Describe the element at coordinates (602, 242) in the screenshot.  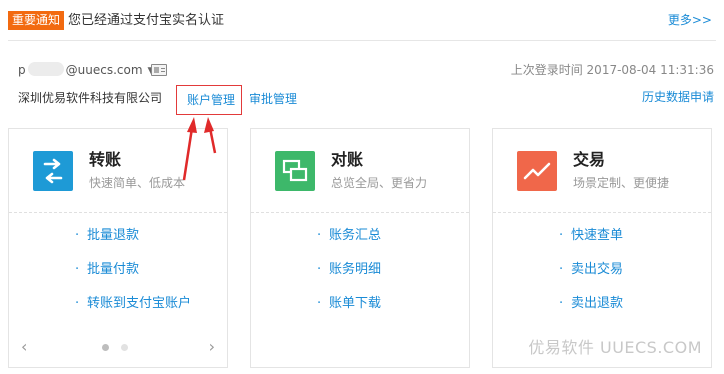
I see `quick-order-query-link: · 快速查单` at that location.